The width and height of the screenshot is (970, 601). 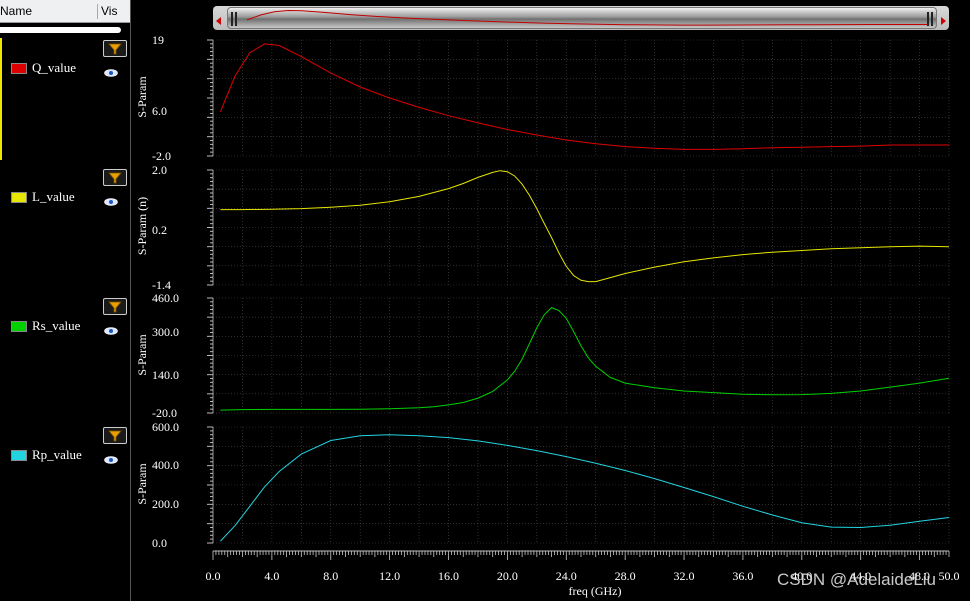 What do you see at coordinates (566, 576) in the screenshot?
I see `x-tick-label: 24.0` at bounding box center [566, 576].